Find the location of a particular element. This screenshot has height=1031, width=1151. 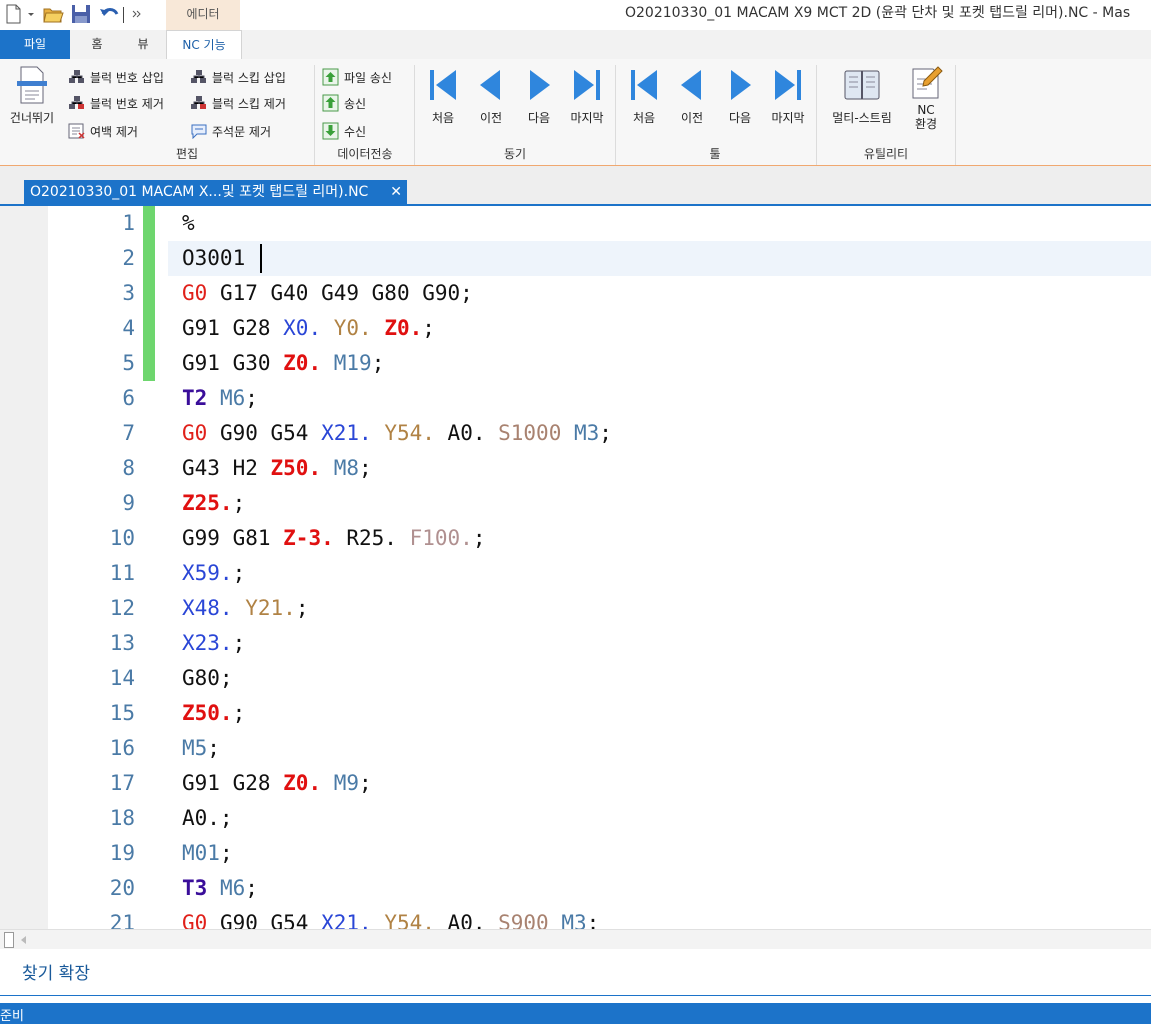

tab-view: 뷰 is located at coordinates (143, 44).